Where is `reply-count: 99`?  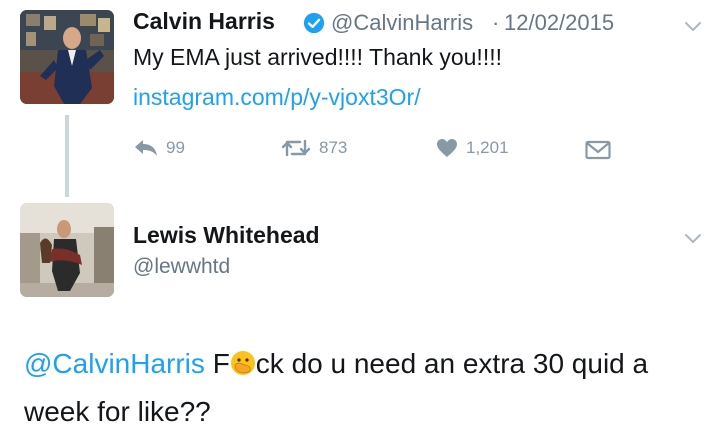 reply-count: 99 is located at coordinates (175, 147).